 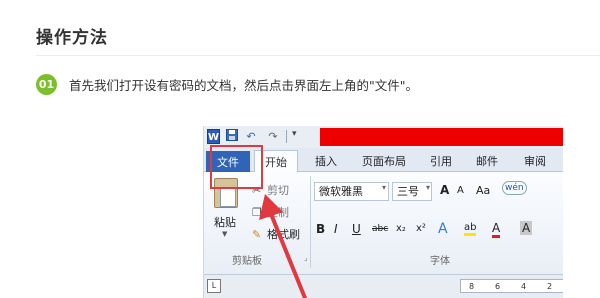 What do you see at coordinates (320, 229) in the screenshot?
I see `bold-button: B` at bounding box center [320, 229].